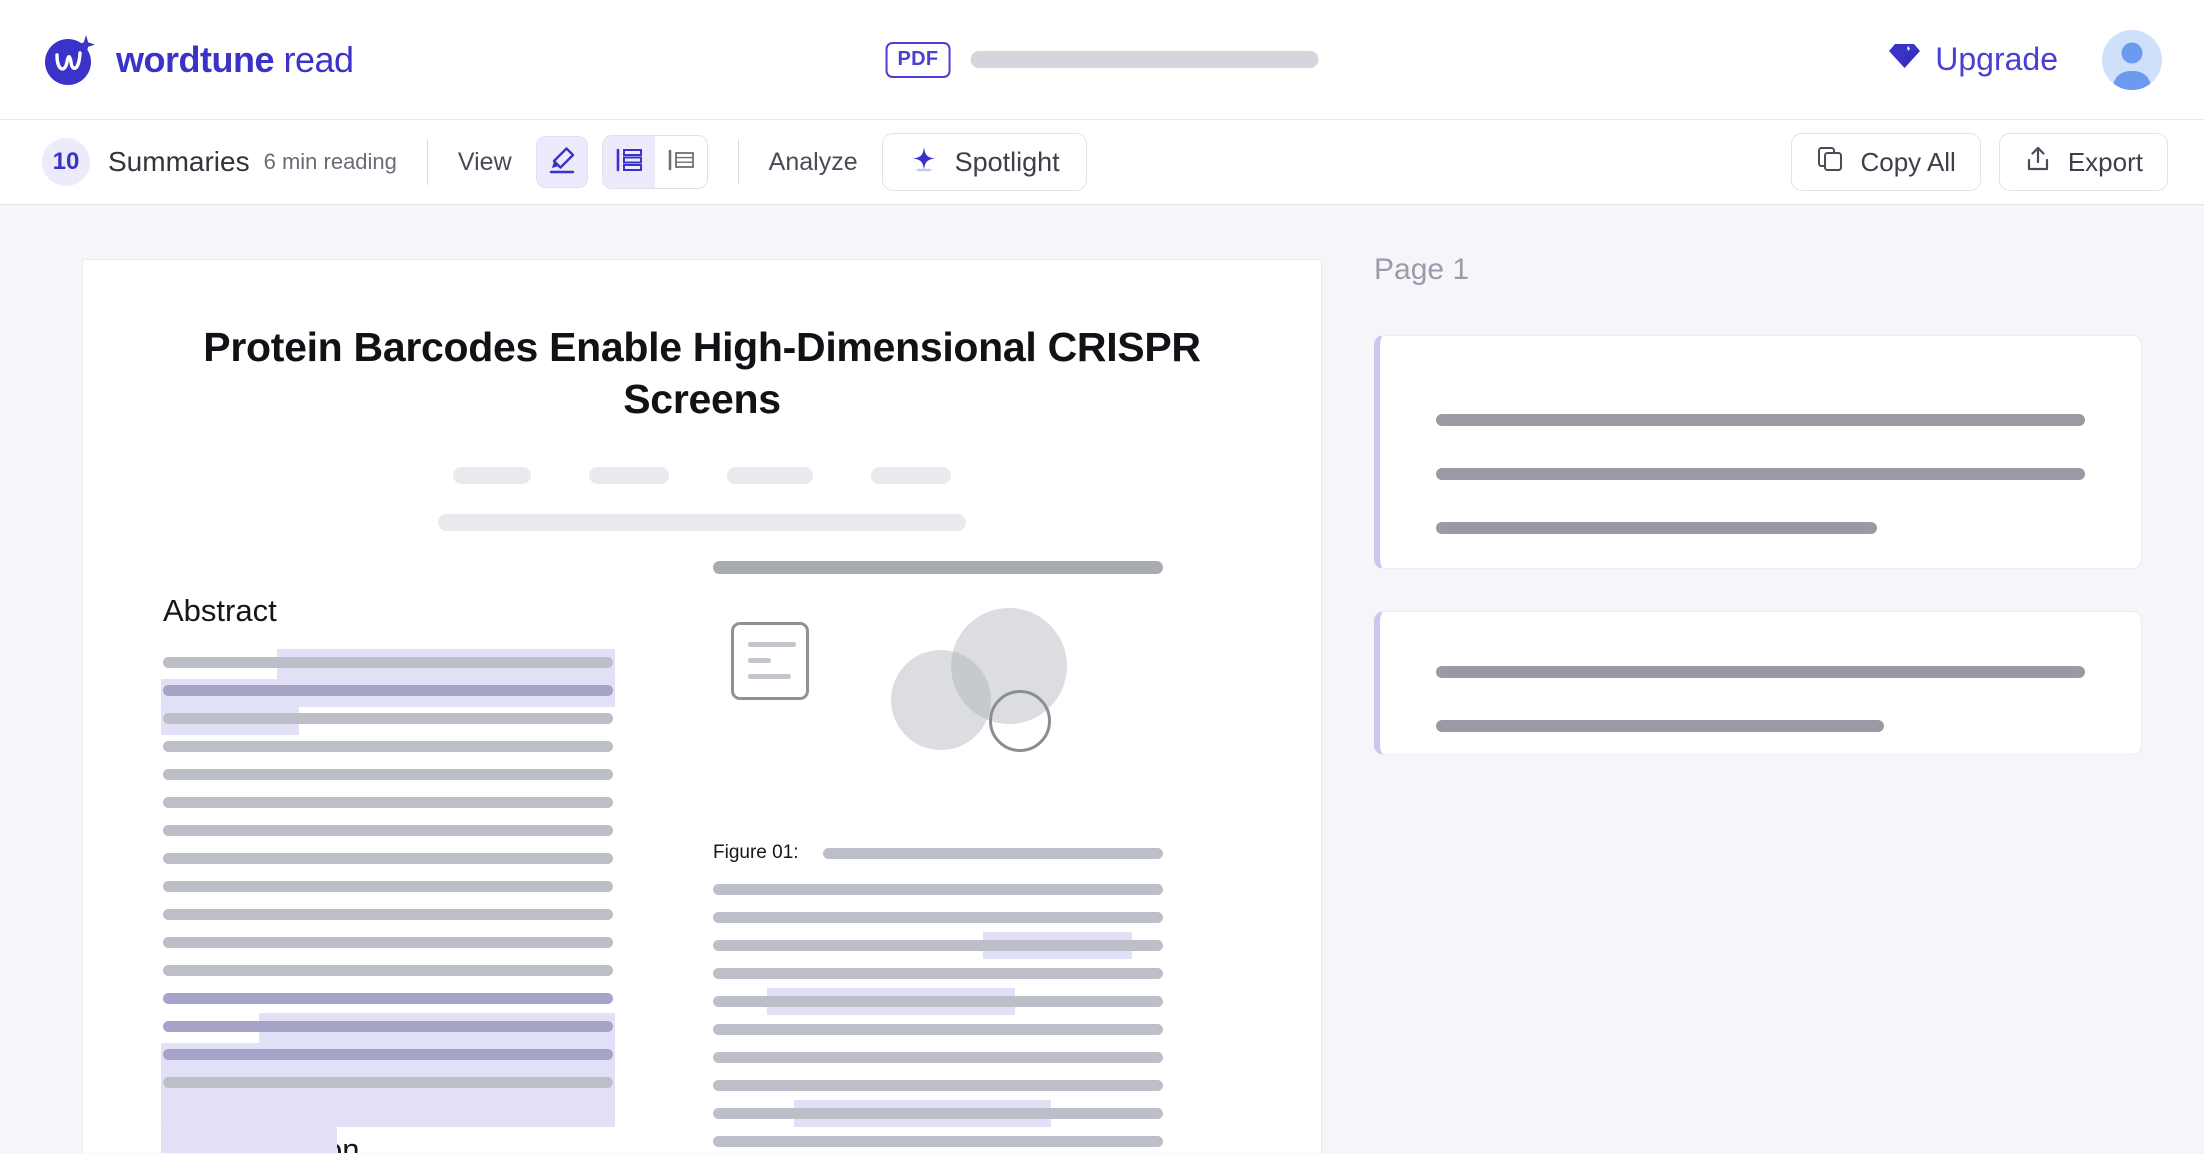 The height and width of the screenshot is (1154, 2204). Describe the element at coordinates (770, 661) in the screenshot. I see `document-icon` at that location.